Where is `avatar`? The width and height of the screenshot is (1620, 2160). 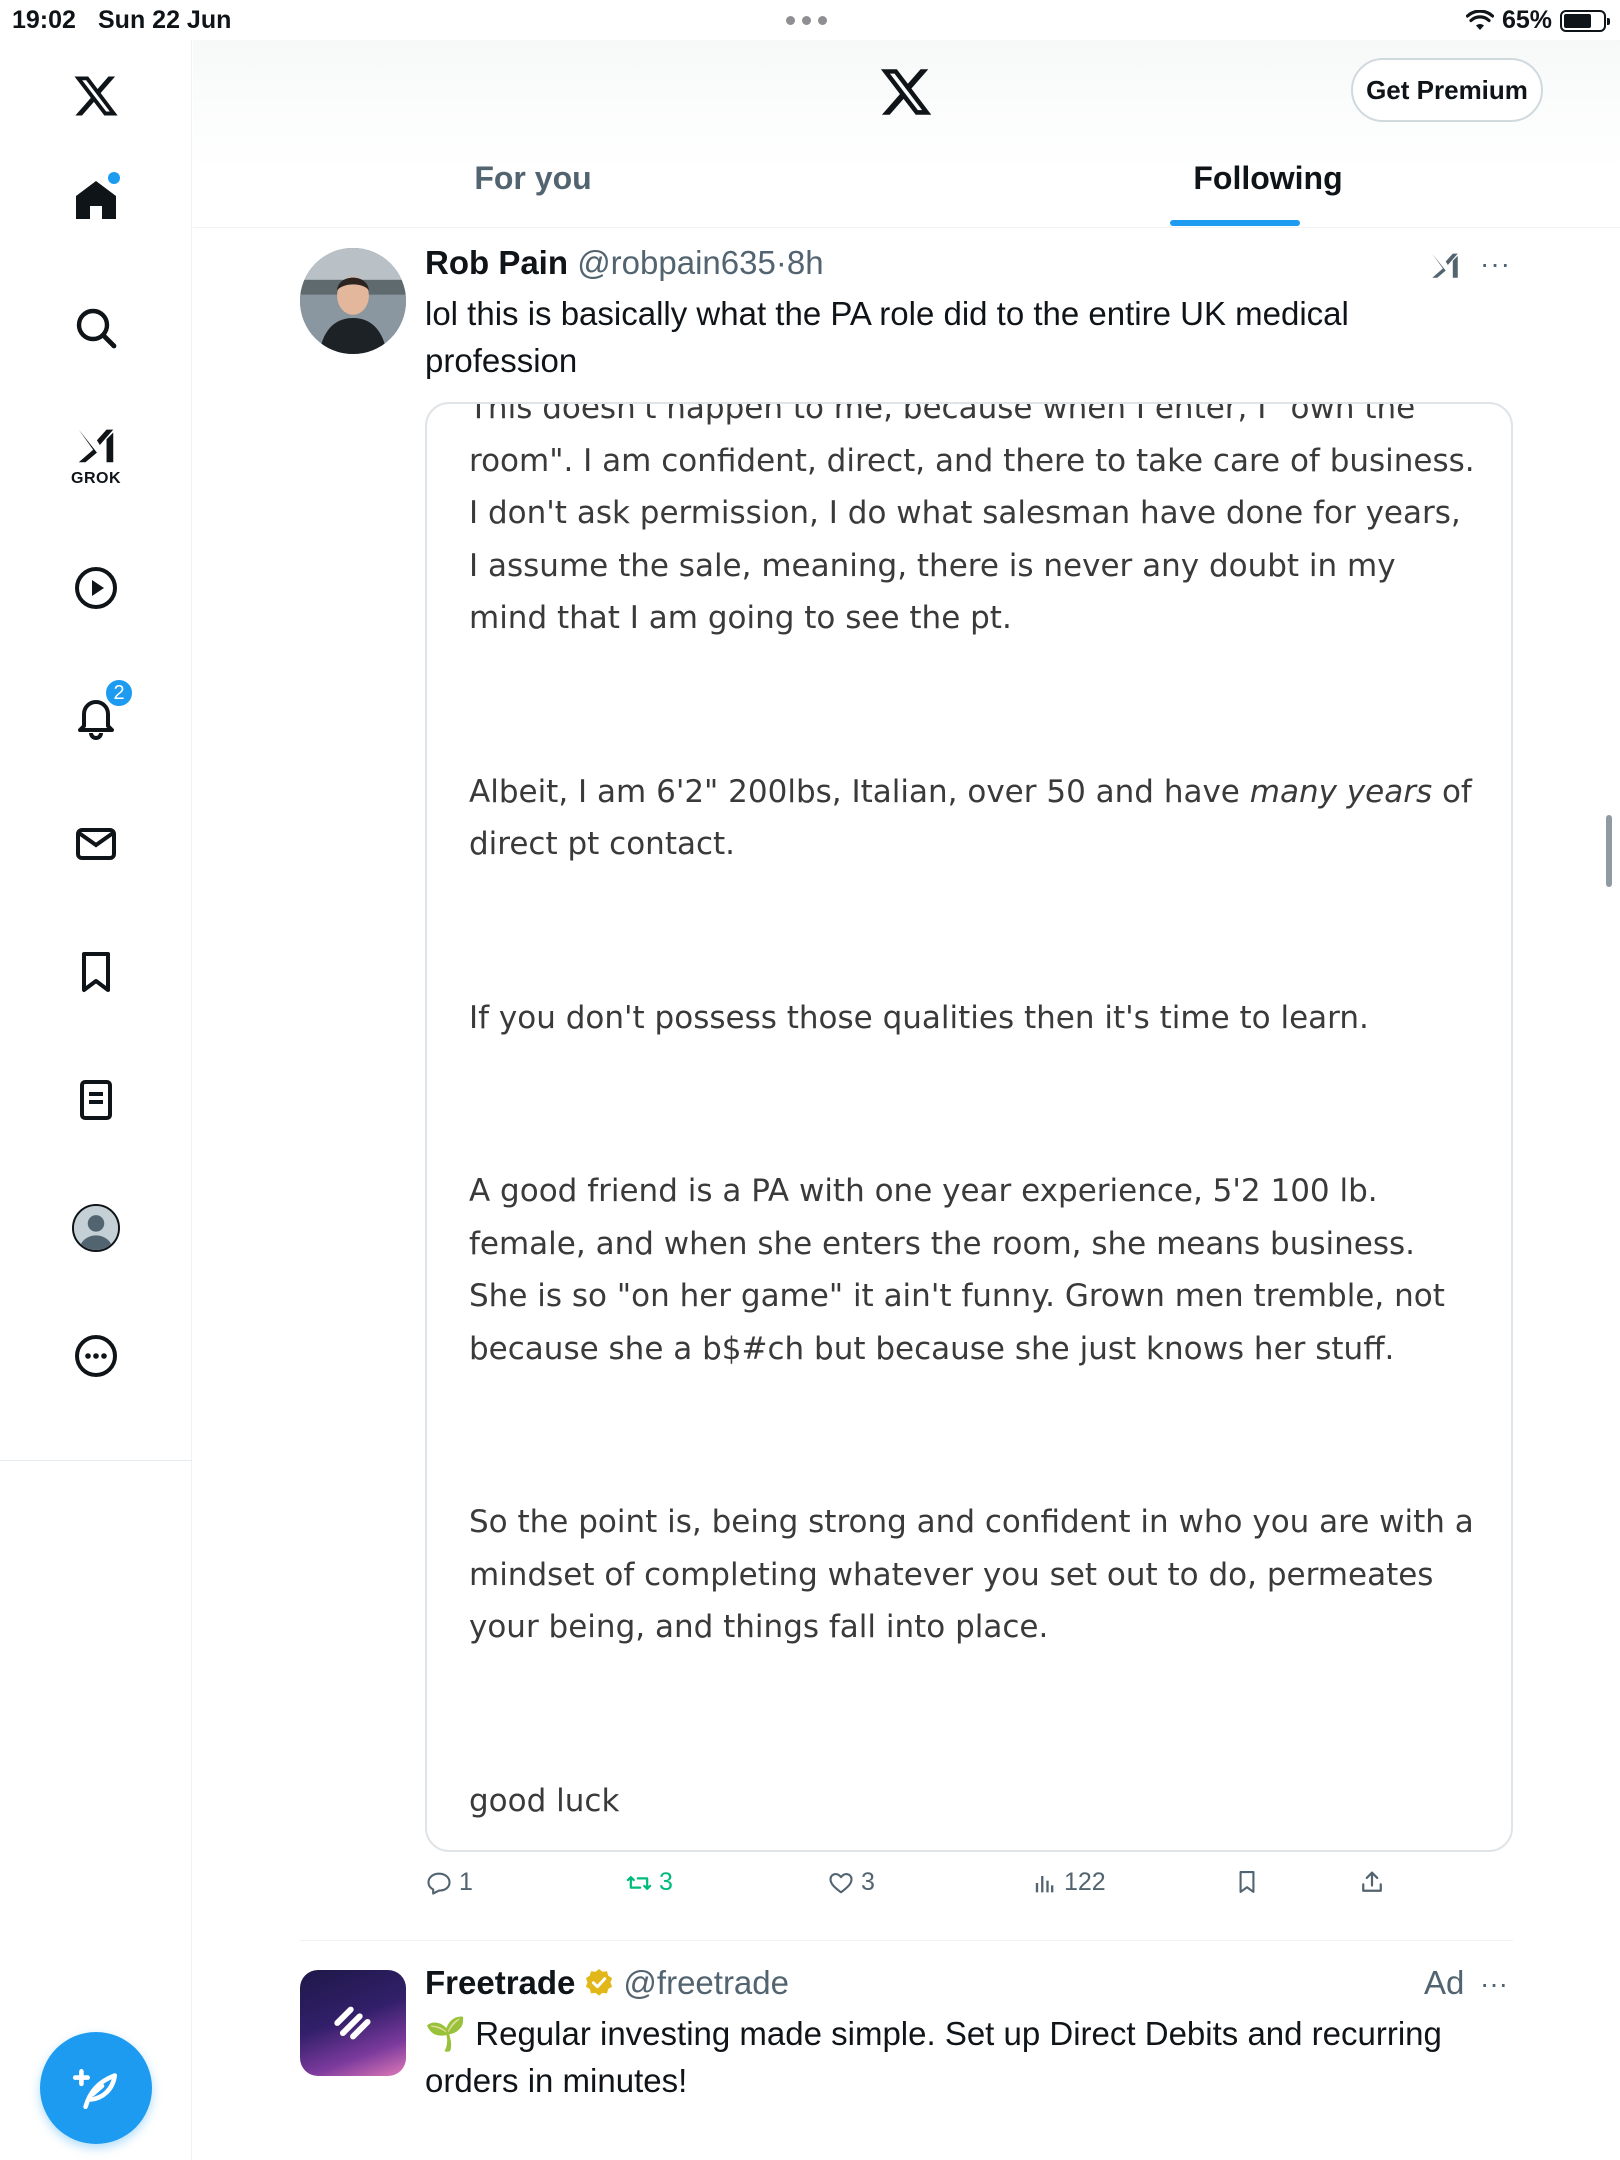
avatar is located at coordinates (96, 1228).